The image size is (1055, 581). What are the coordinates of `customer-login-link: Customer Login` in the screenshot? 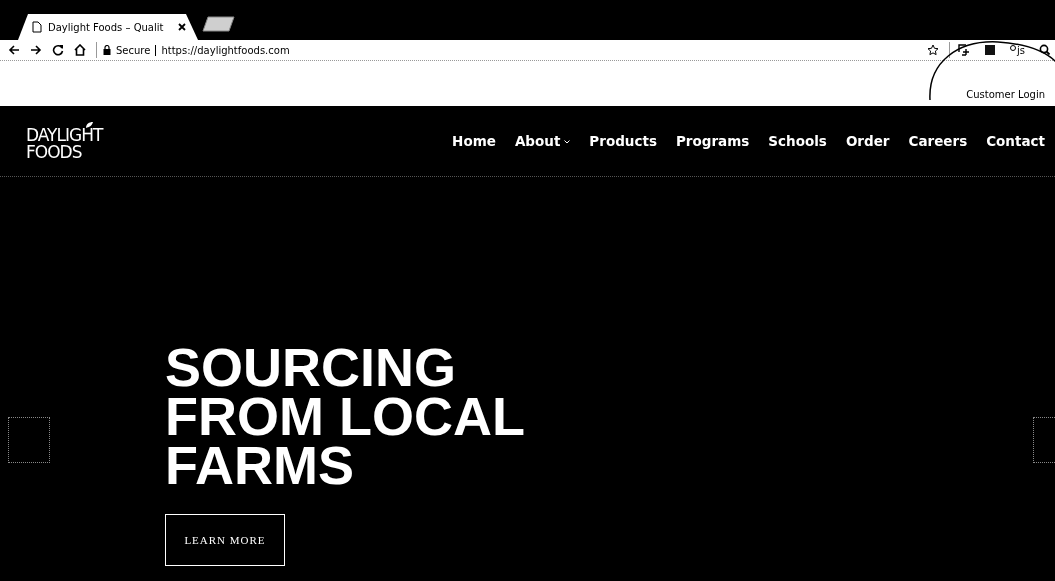 It's located at (1005, 94).